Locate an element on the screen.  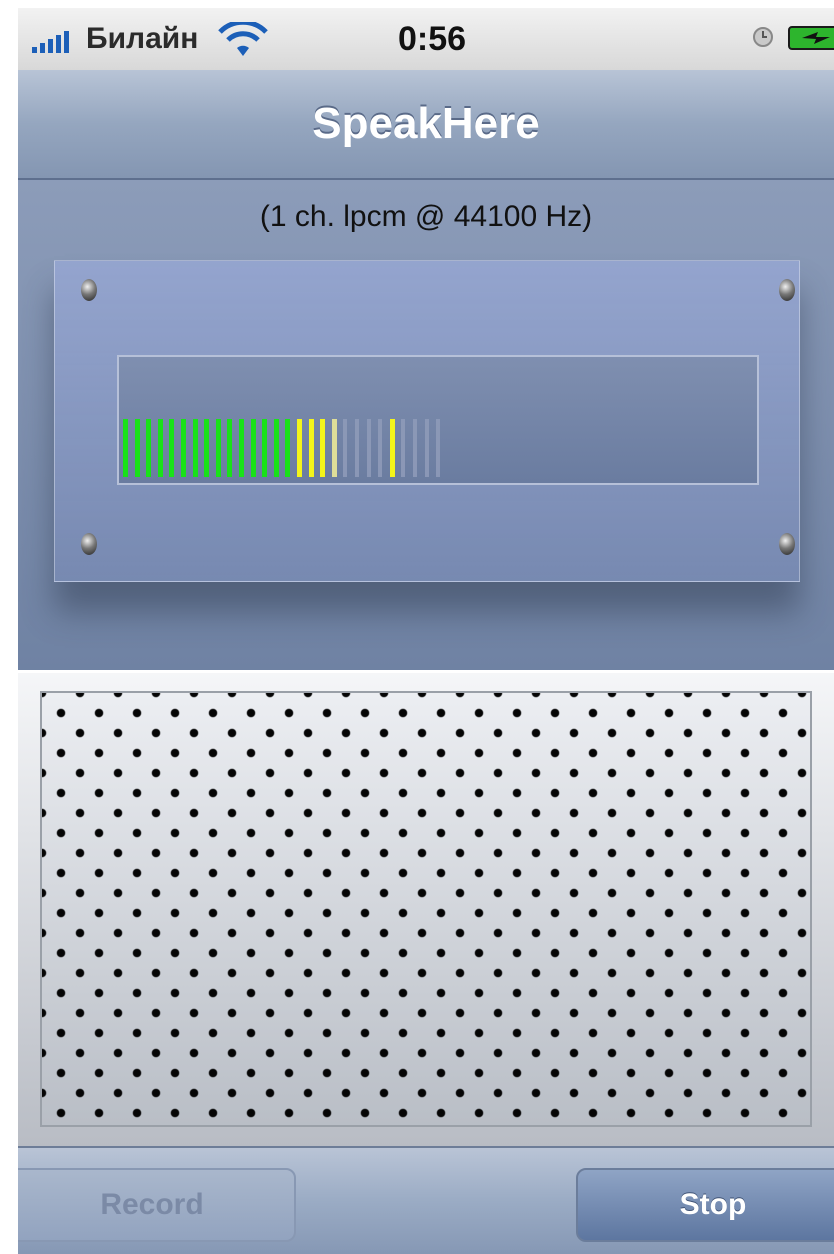
carrier-name: Билайн is located at coordinates (142, 38).